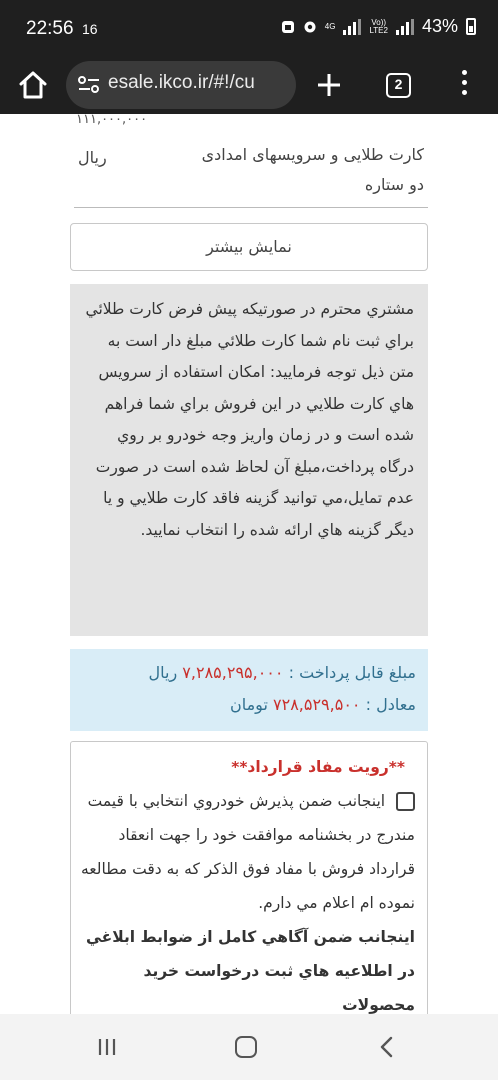  I want to click on status-right-group: 4G Vo)) LTE2 43%, so click(378, 26).